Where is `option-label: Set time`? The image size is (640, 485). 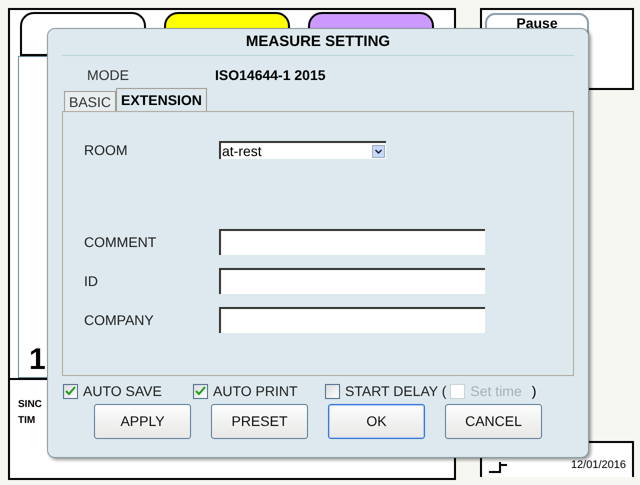
option-label: Set time is located at coordinates (496, 391).